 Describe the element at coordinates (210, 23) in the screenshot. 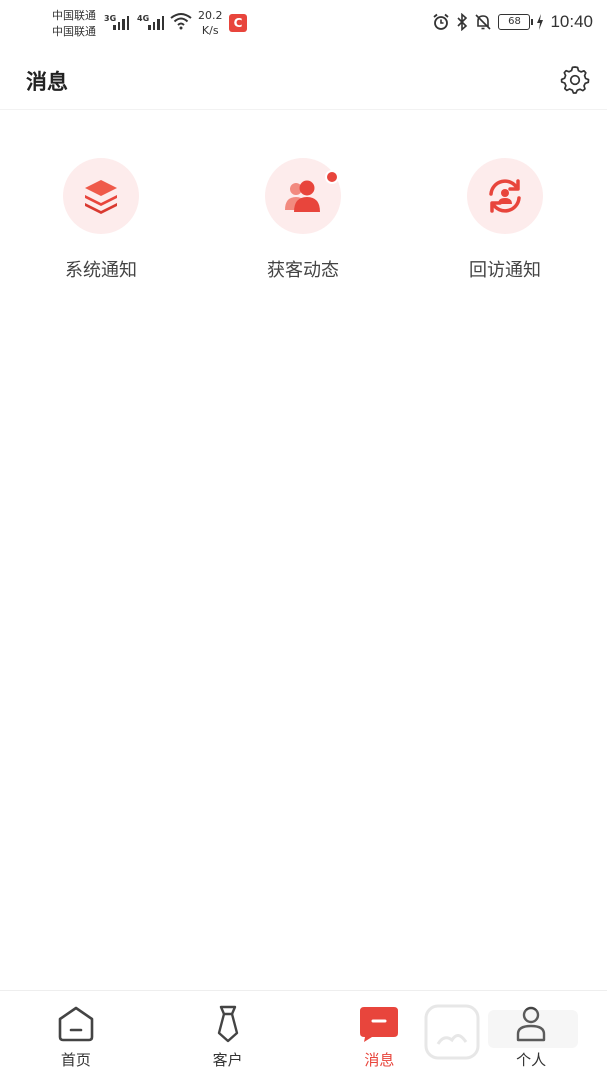

I see `network-speed: 20.2 K/s` at that location.